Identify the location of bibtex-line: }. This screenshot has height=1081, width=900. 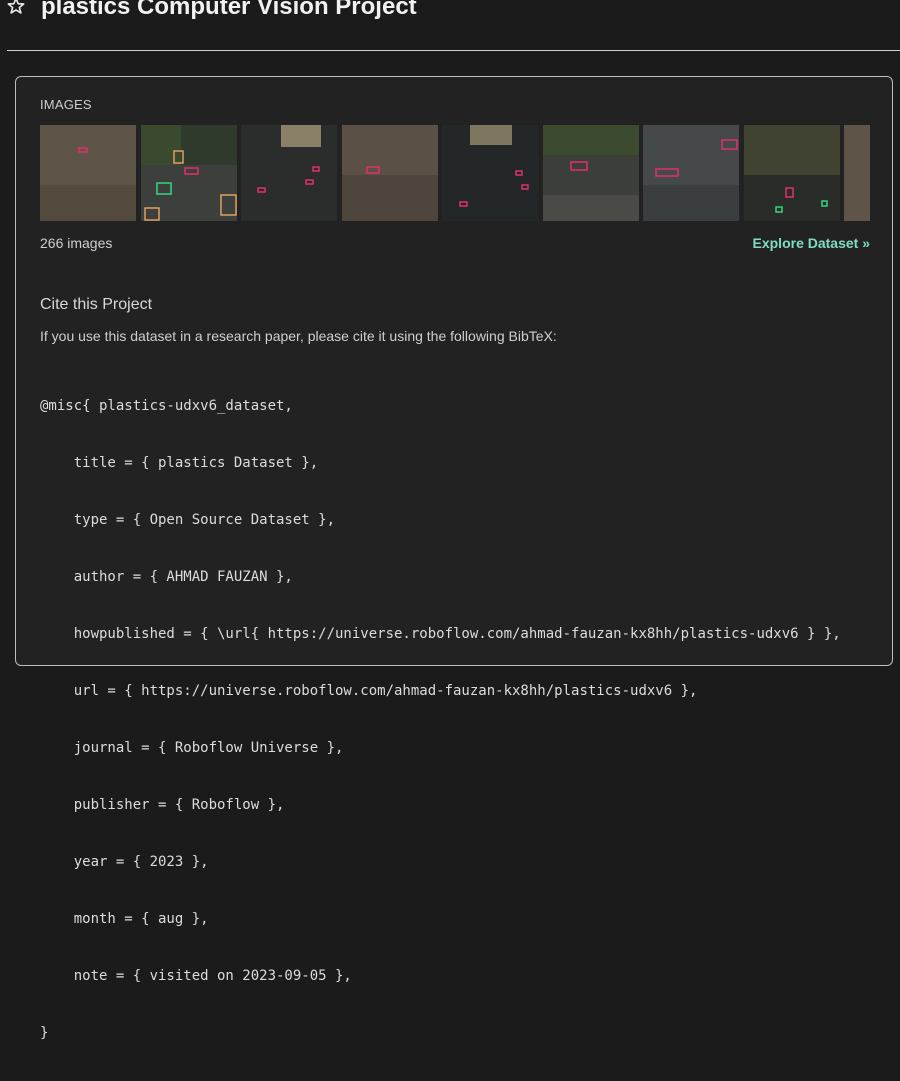
(44, 1033).